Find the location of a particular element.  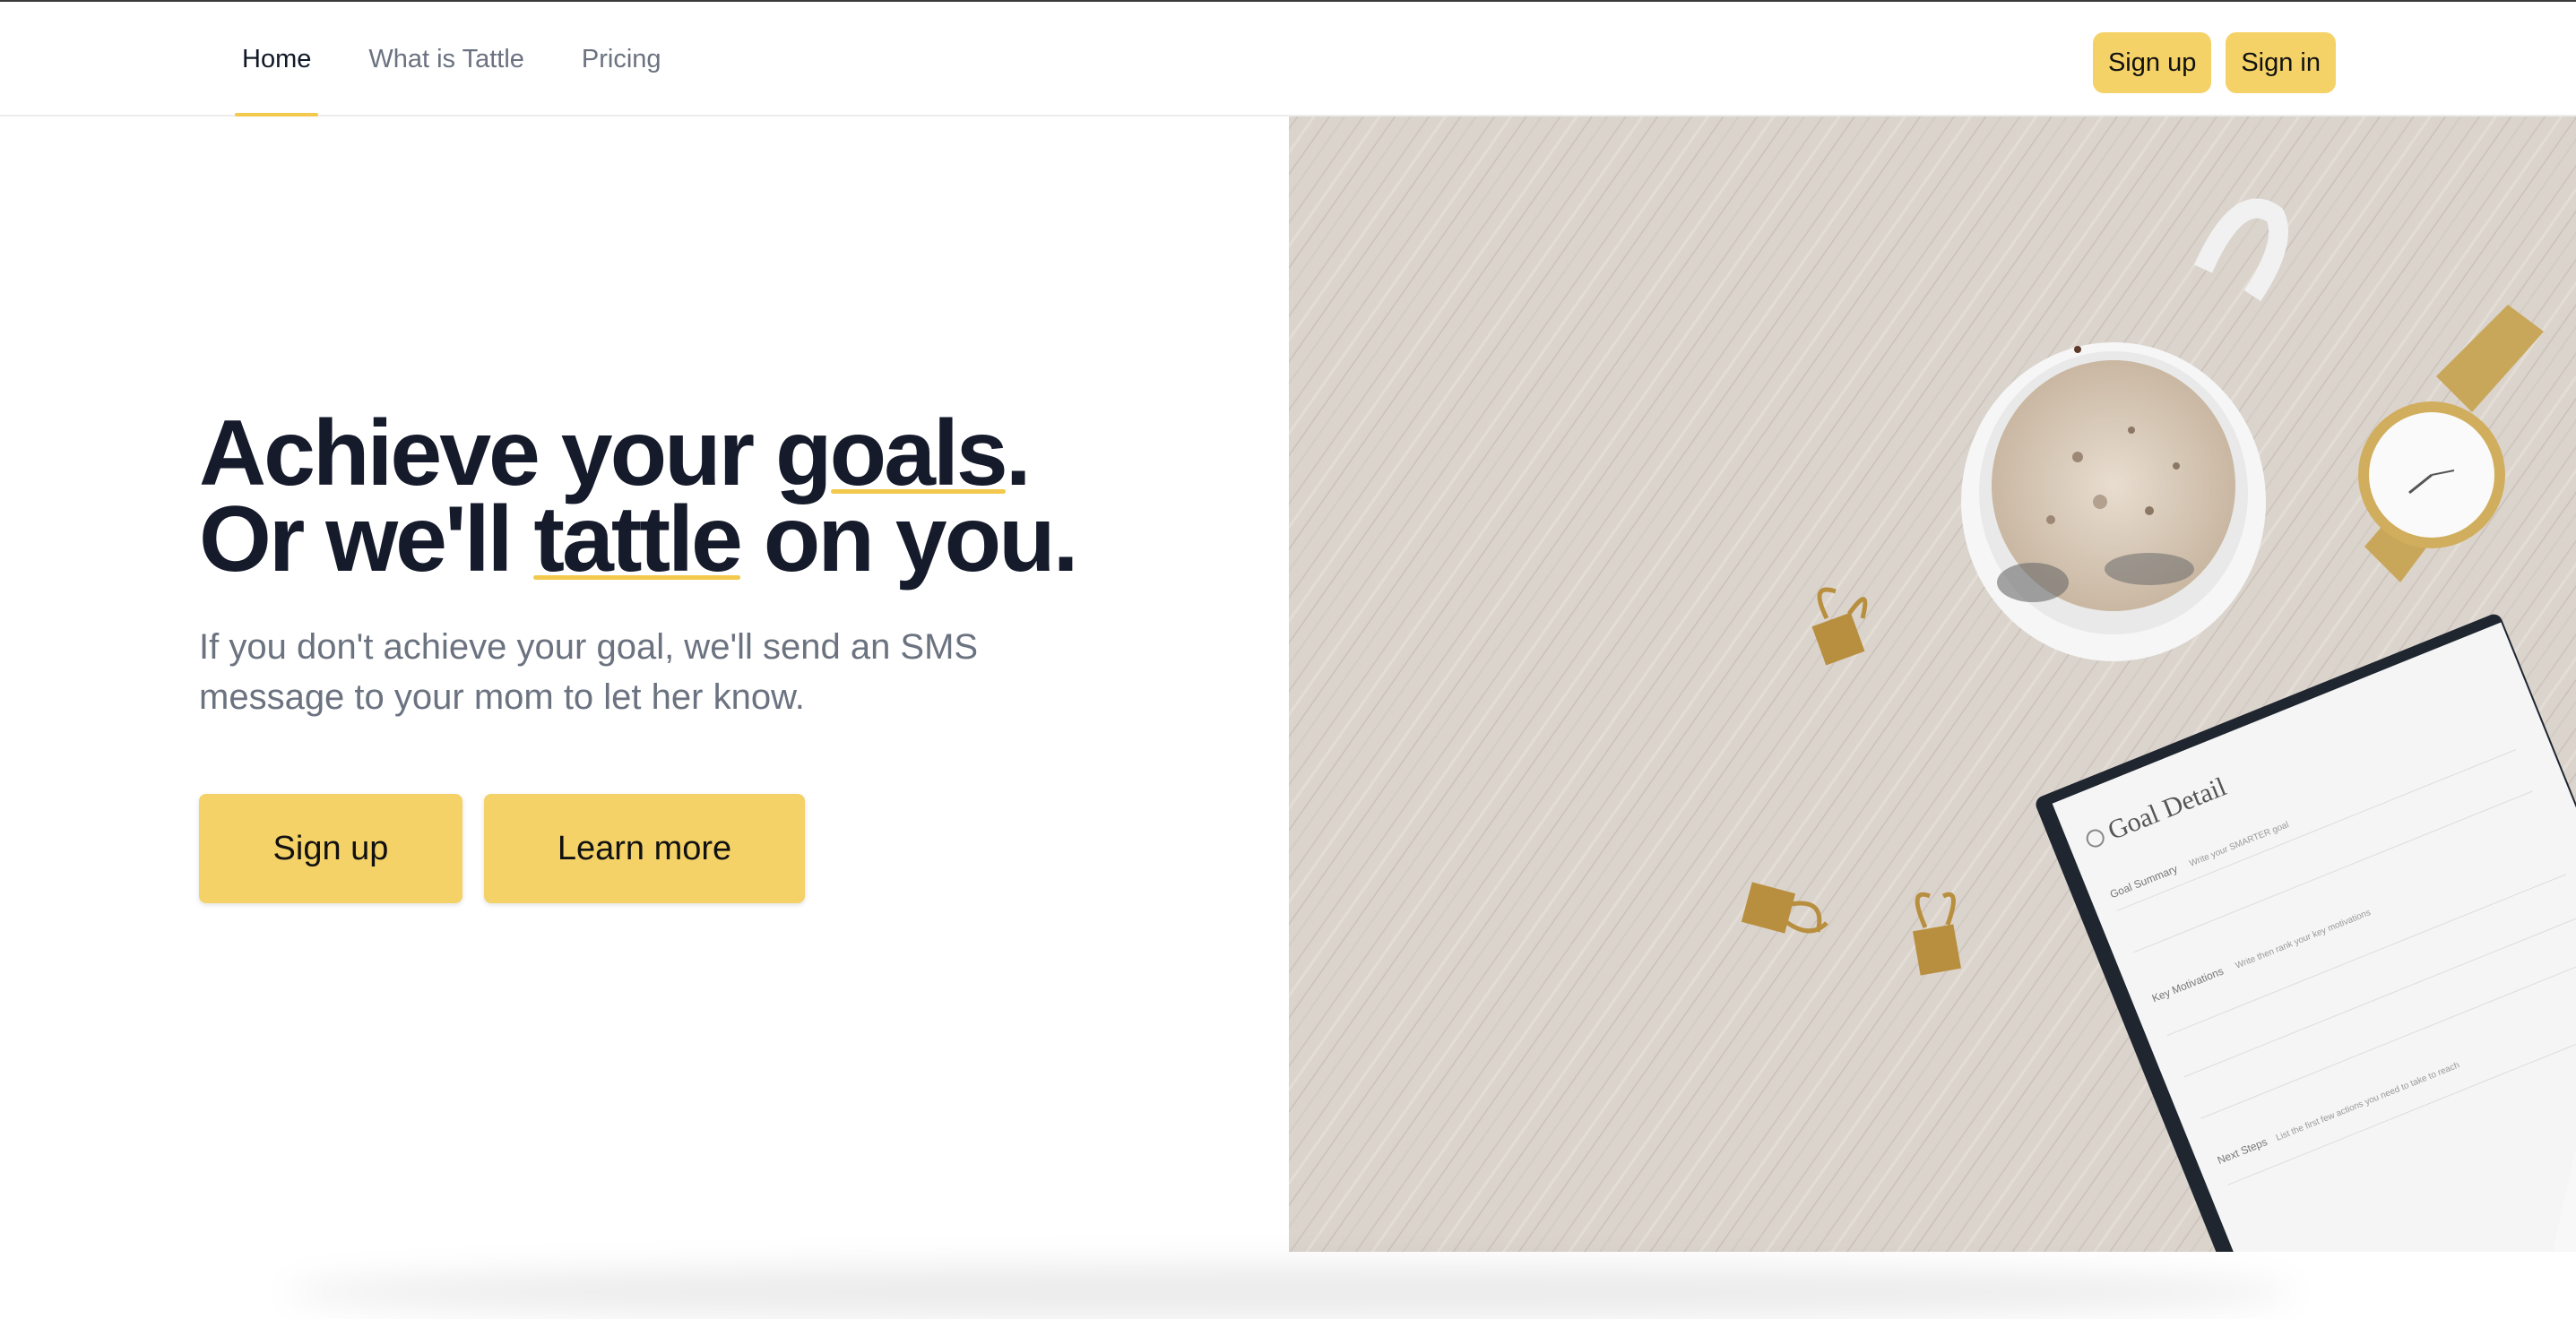

headline-underlined-goals: goals is located at coordinates (891, 453).